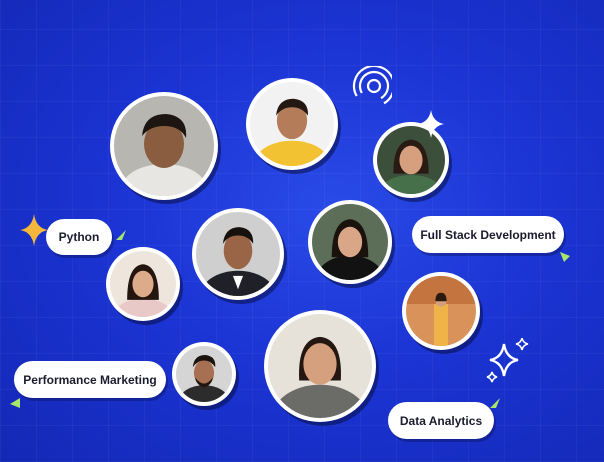 The height and width of the screenshot is (462, 604). I want to click on avatar-woman-black-scarf, so click(350, 242).